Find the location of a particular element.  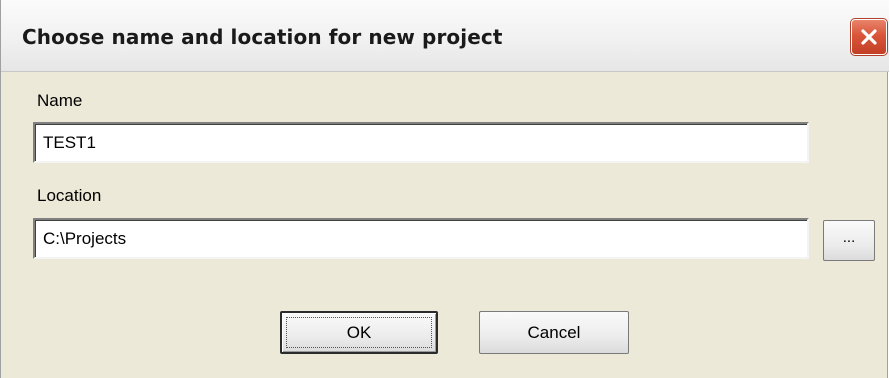

dialog-title: Choose name and location for new project is located at coordinates (262, 37).